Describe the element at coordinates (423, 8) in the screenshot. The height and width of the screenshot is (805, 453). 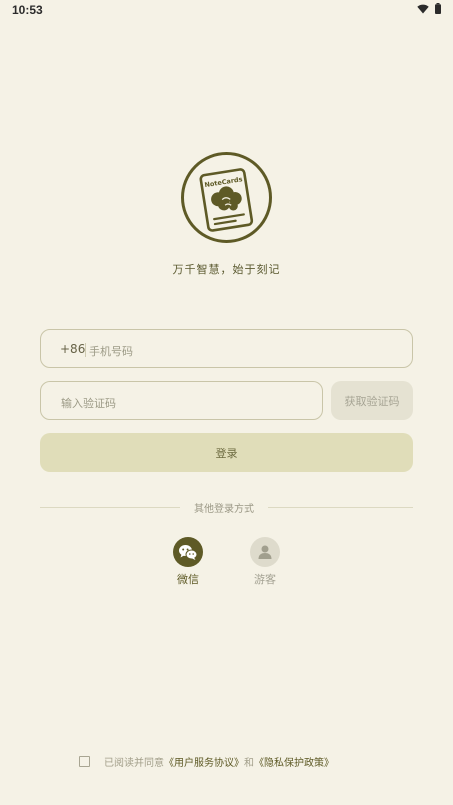
I see `wifi-icon` at that location.